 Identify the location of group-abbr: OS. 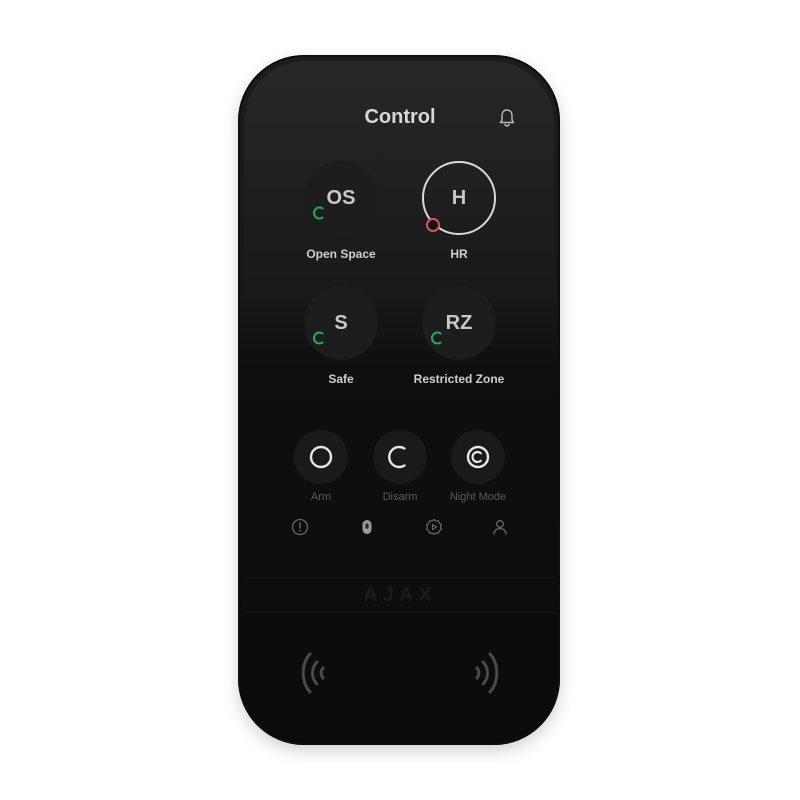
(341, 198).